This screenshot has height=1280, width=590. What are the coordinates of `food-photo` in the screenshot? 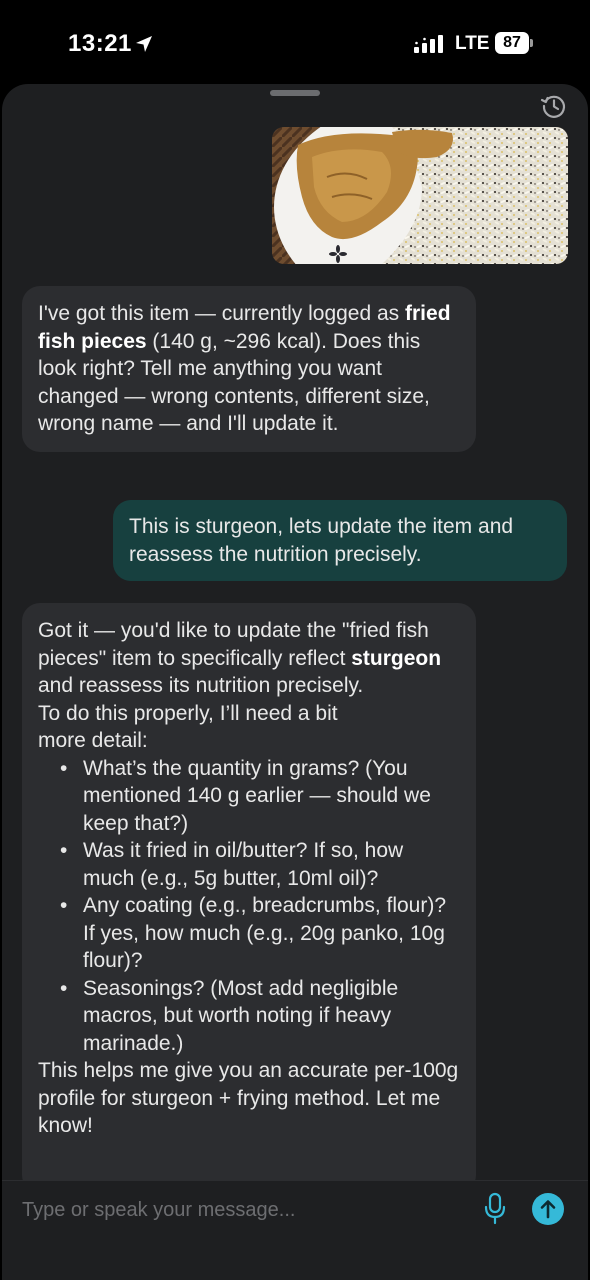 It's located at (420, 195).